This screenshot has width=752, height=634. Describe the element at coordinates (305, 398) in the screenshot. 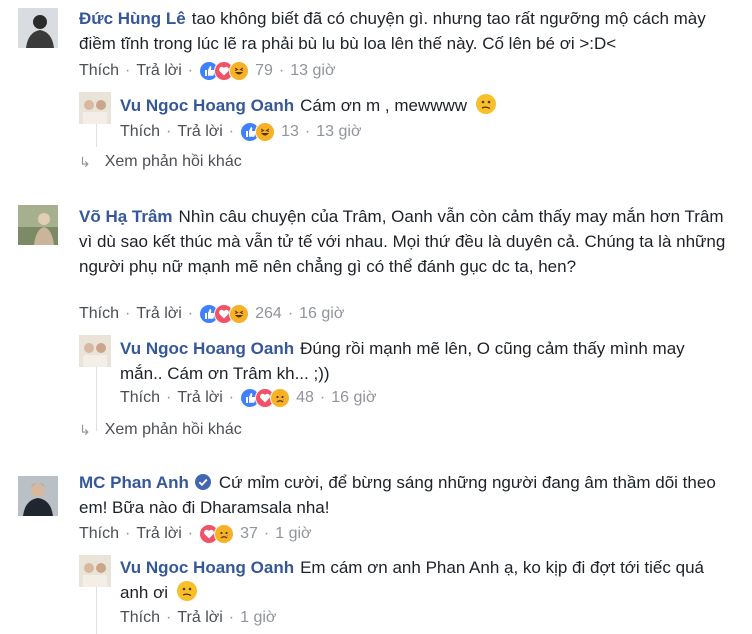

I see `reaction-count: 48` at that location.